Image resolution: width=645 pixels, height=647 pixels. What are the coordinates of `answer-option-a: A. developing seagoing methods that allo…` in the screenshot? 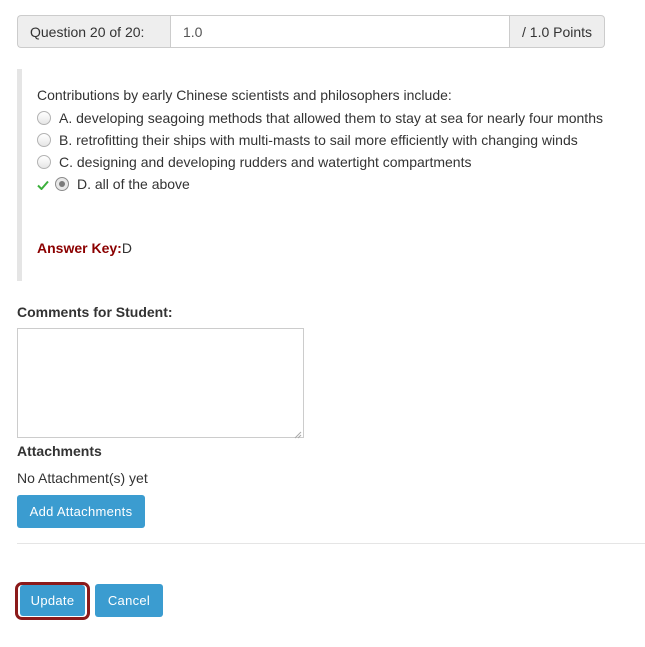 It's located at (320, 118).